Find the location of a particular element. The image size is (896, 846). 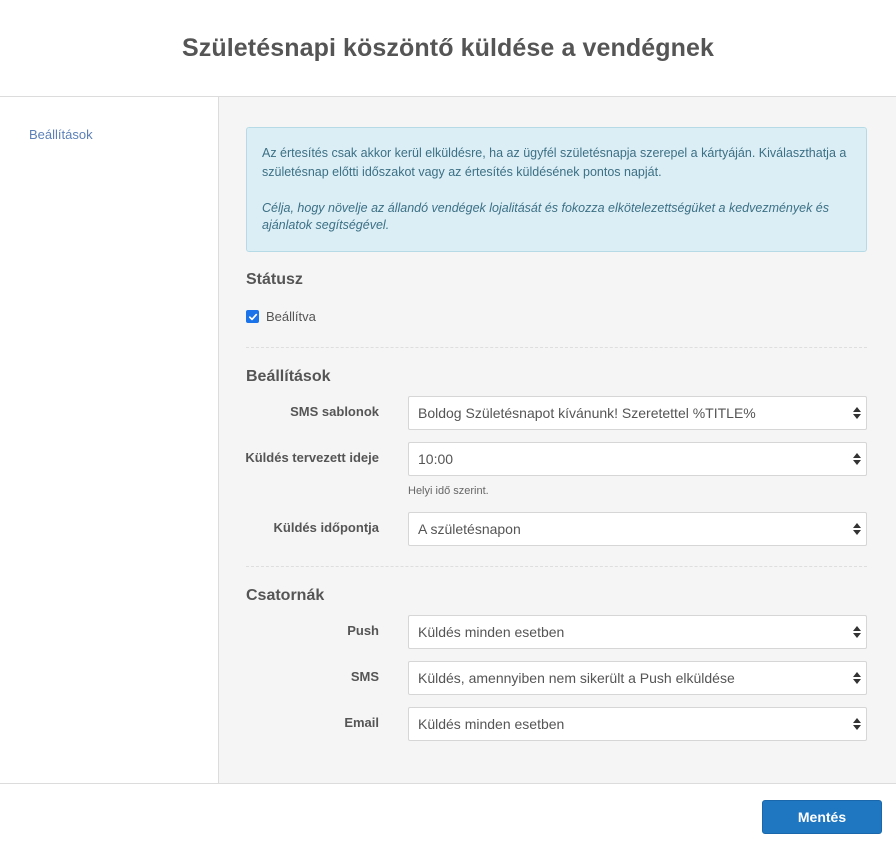

channels-section-title: Csatornák is located at coordinates (285, 595).